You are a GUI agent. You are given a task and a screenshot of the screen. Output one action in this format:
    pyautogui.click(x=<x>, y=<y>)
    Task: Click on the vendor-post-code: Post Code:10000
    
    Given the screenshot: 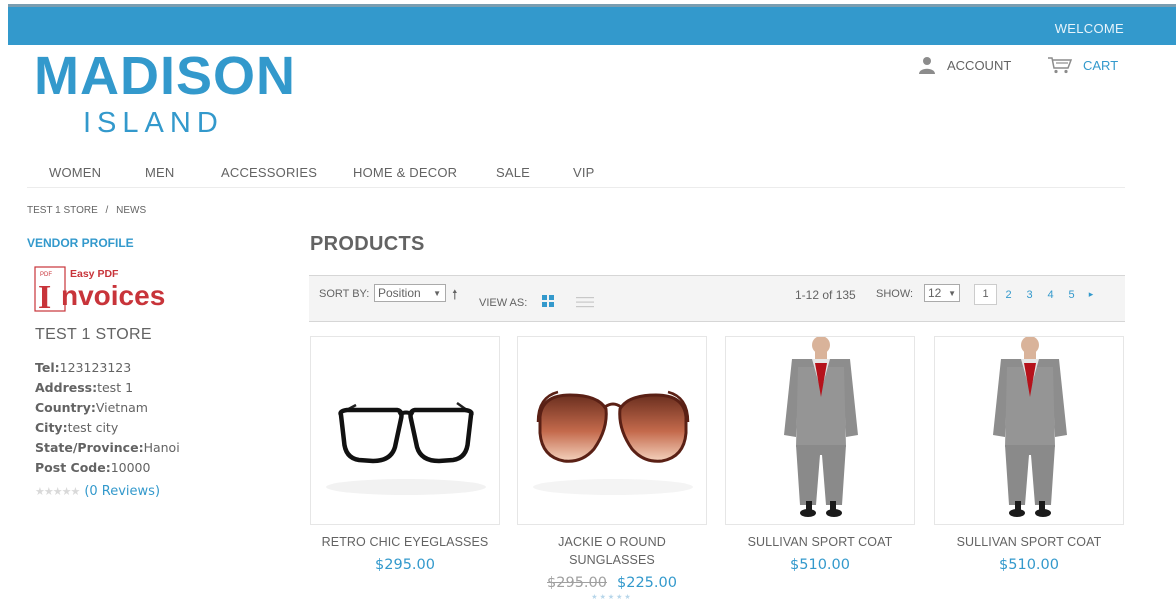 What is the action you would take?
    pyautogui.click(x=93, y=467)
    